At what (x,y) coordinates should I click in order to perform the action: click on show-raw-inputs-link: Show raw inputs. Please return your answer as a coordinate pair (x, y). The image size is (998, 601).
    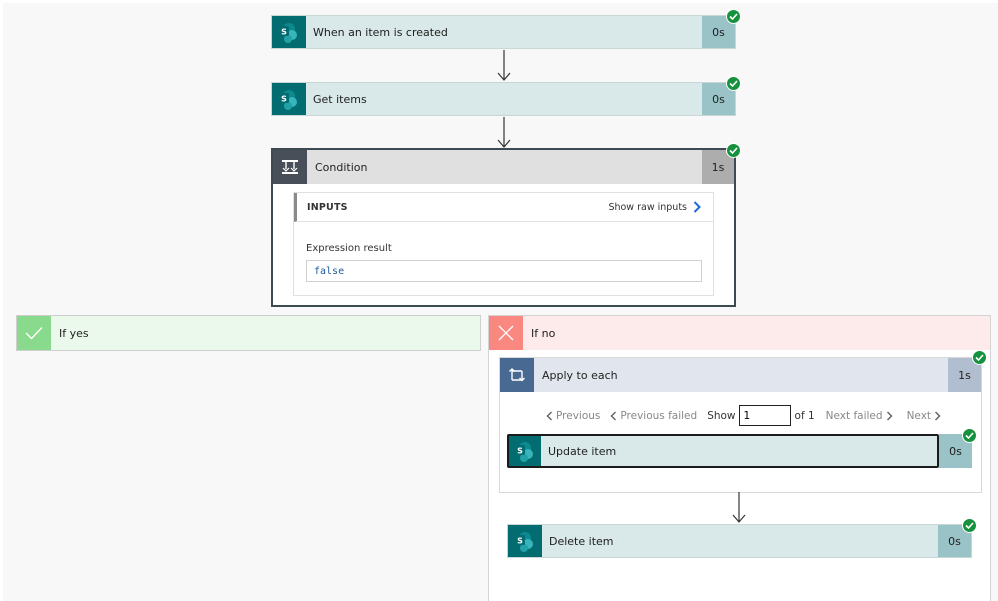
    Looking at the image, I should click on (654, 207).